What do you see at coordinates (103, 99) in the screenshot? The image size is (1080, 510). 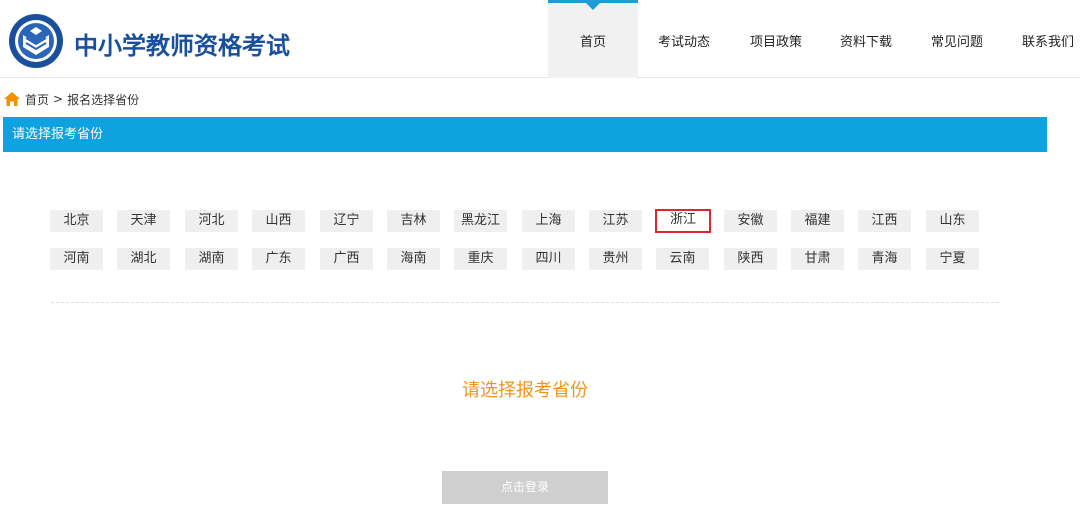 I see `breadcrumb-current: 报名选择省份` at bounding box center [103, 99].